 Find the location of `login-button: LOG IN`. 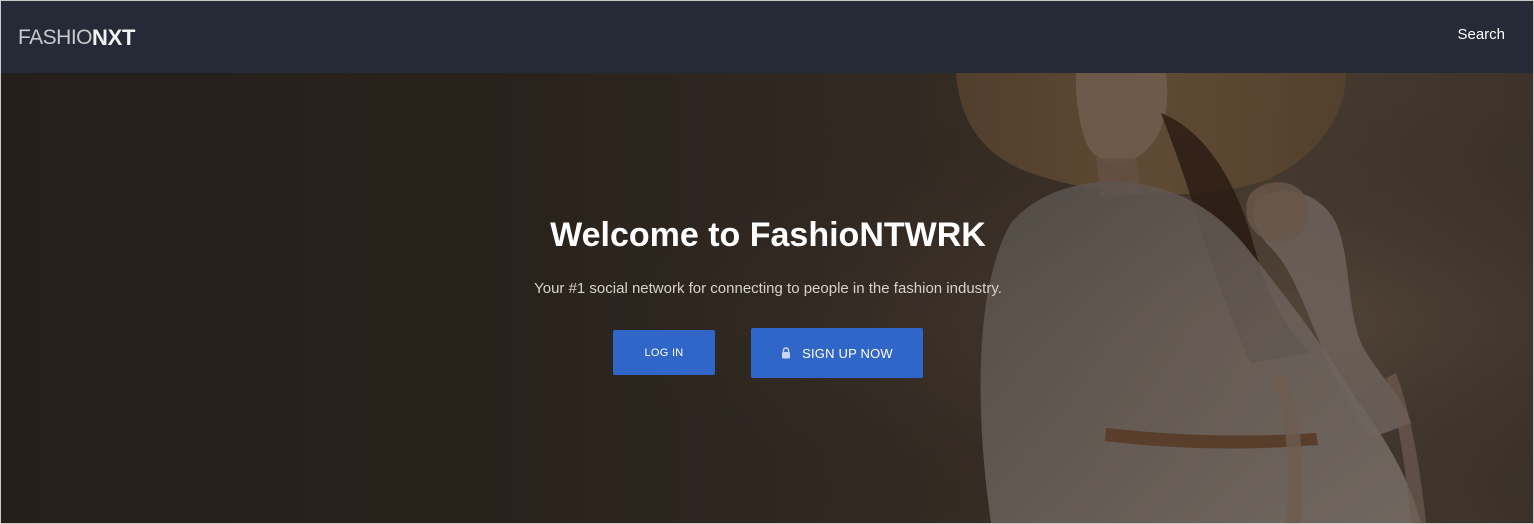

login-button: LOG IN is located at coordinates (664, 352).